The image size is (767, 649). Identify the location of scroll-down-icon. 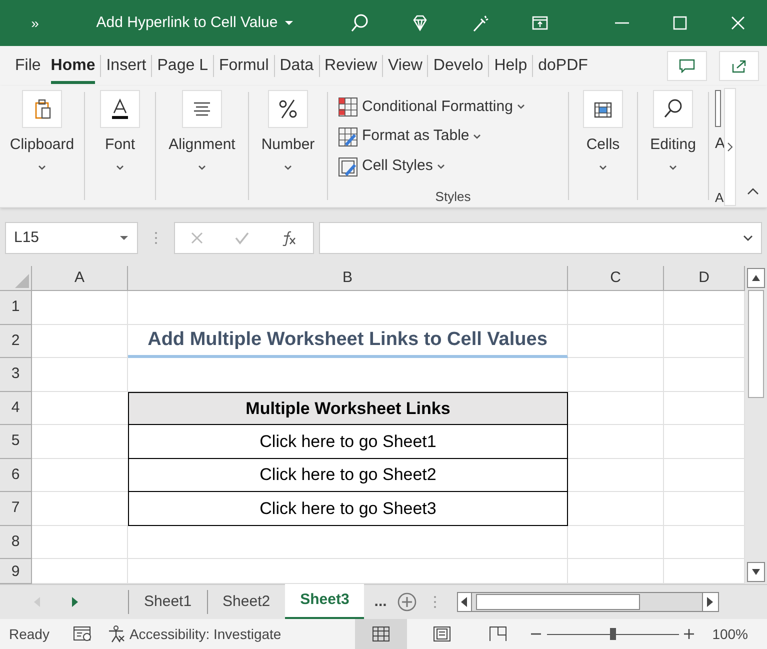
(756, 572).